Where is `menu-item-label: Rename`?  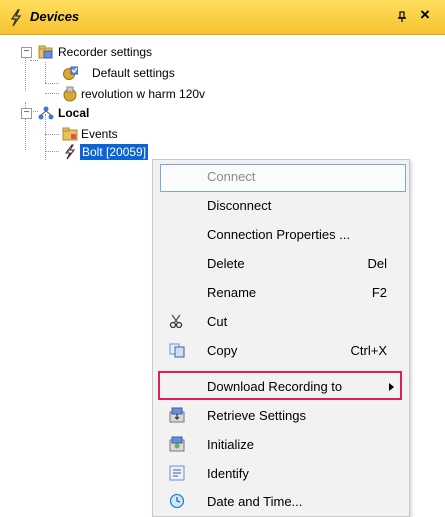
menu-item-label: Rename is located at coordinates (232, 292).